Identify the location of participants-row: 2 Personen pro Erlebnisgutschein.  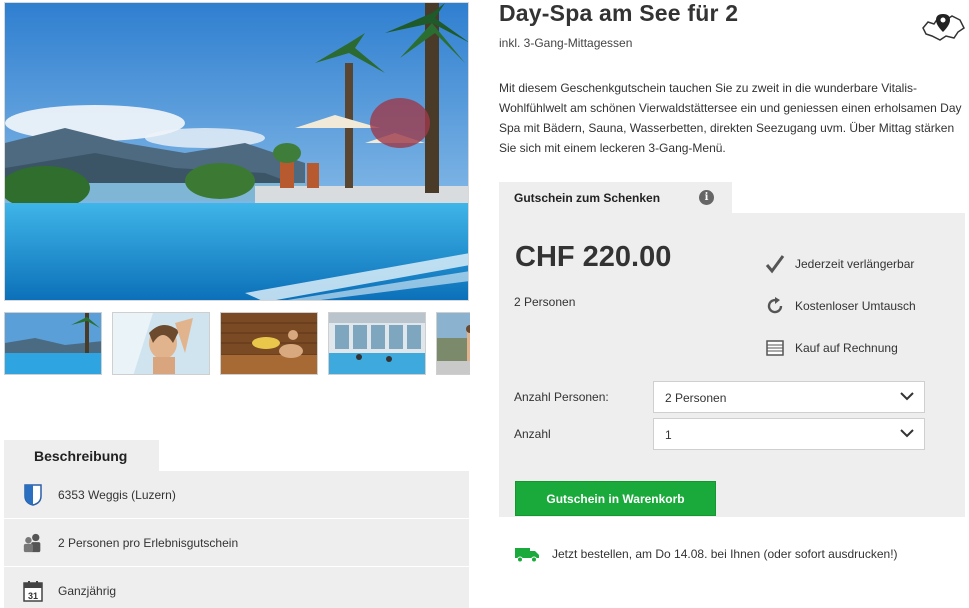
(236, 543).